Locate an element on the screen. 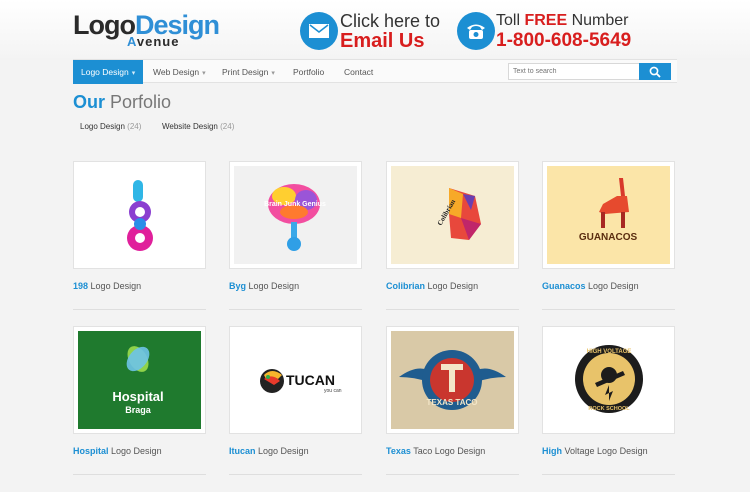 Image resolution: width=750 pixels, height=492 pixels. phone-free-highlight: FREE is located at coordinates (546, 20).